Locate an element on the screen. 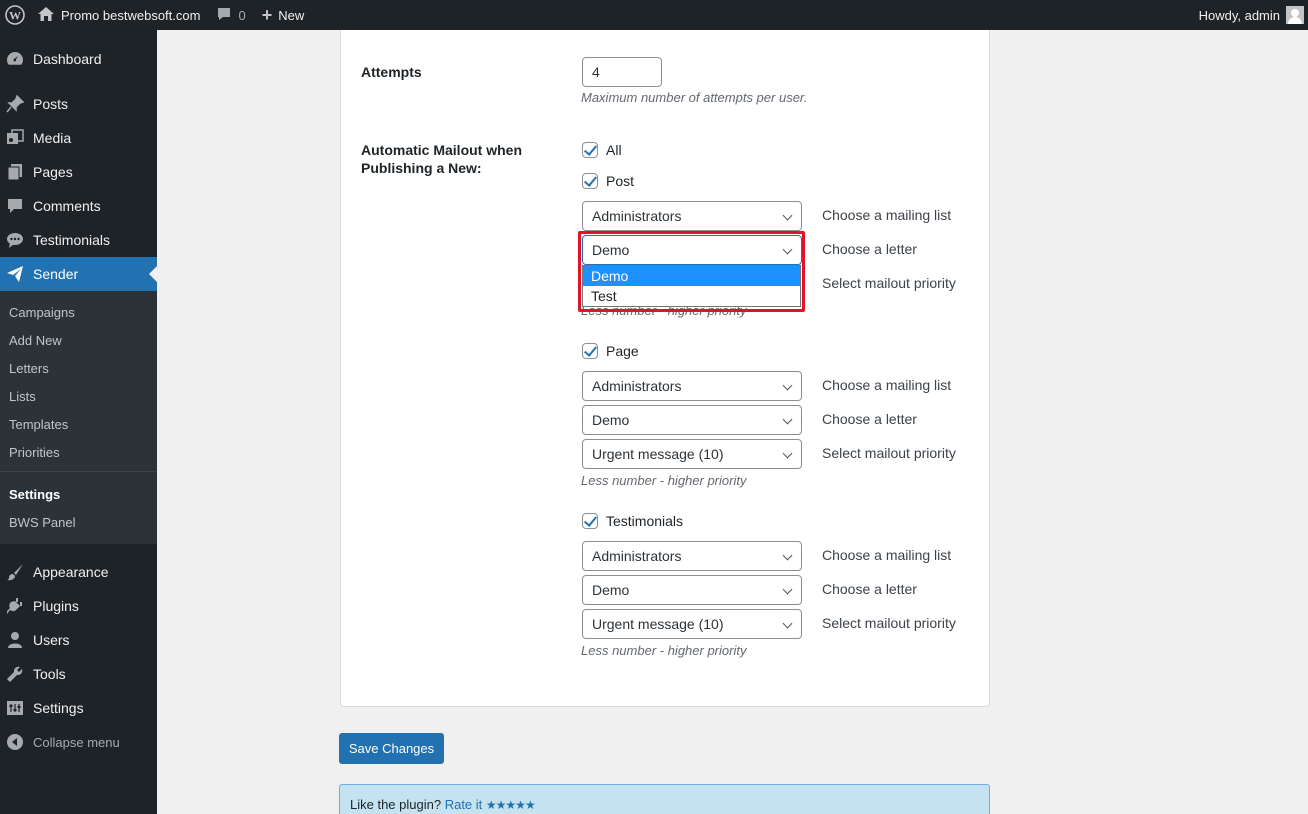 The height and width of the screenshot is (814, 1308). submenu-templates: Templates is located at coordinates (38, 424).